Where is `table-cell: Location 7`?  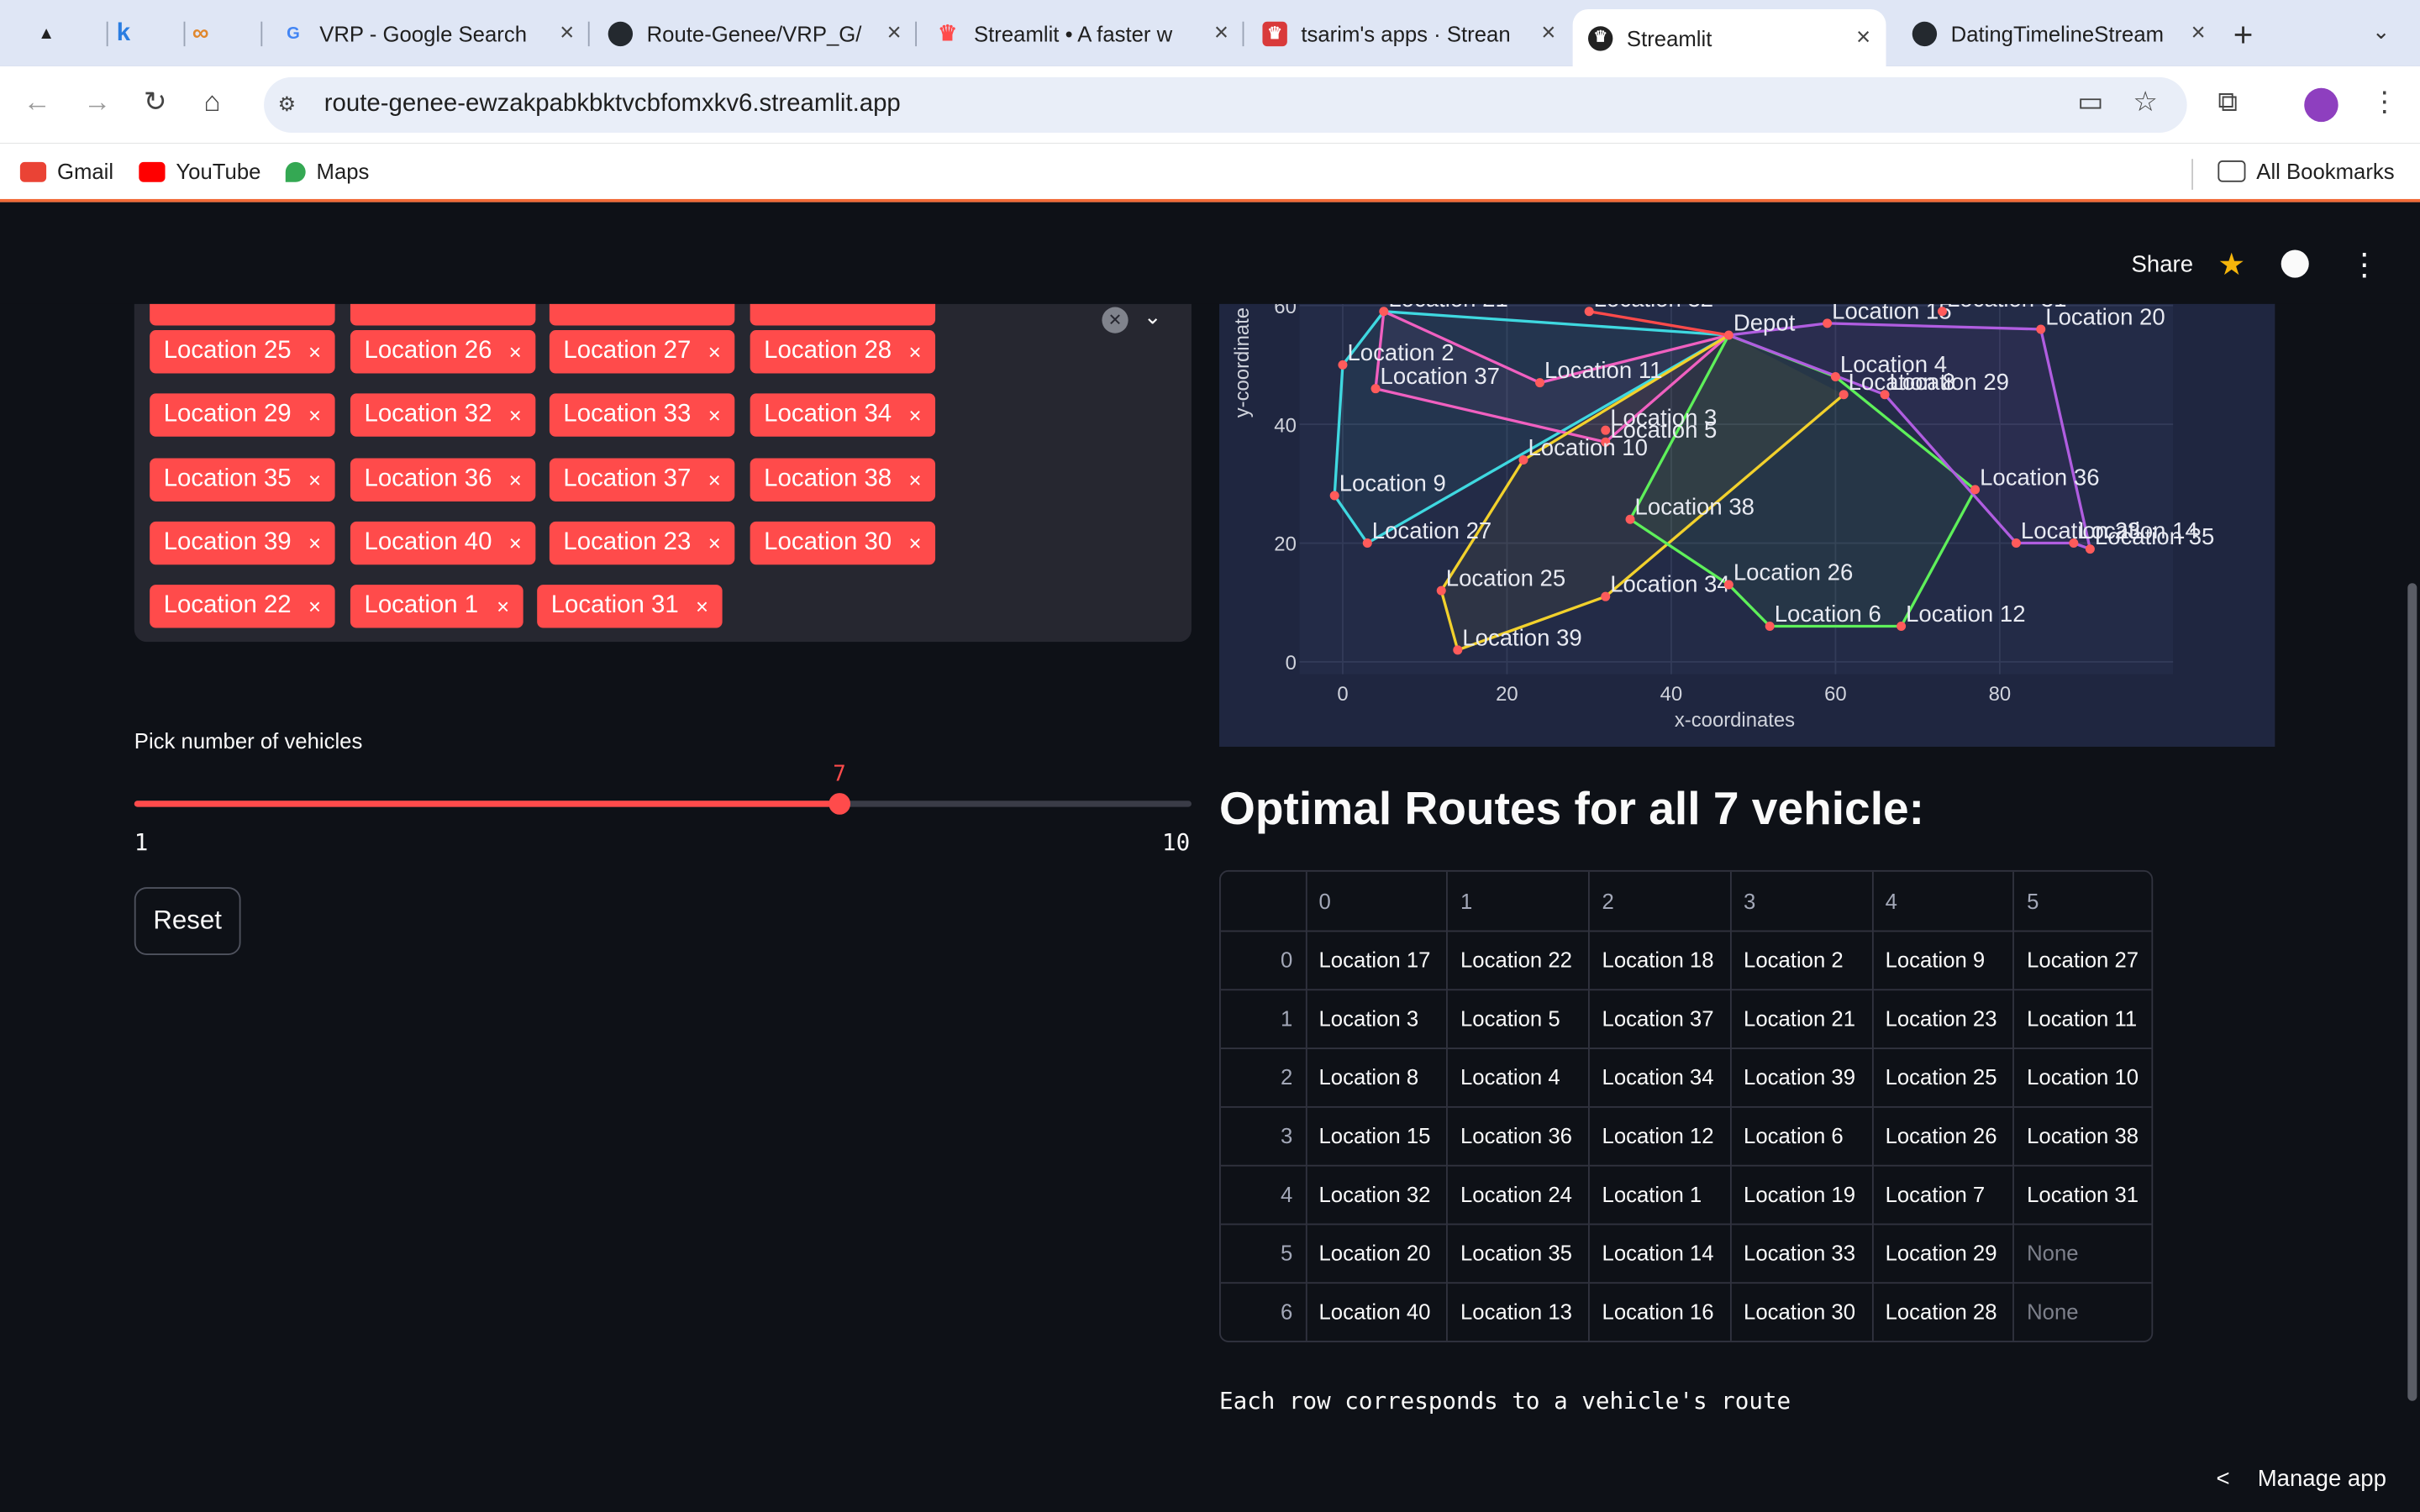
table-cell: Location 7 is located at coordinates (1943, 1194).